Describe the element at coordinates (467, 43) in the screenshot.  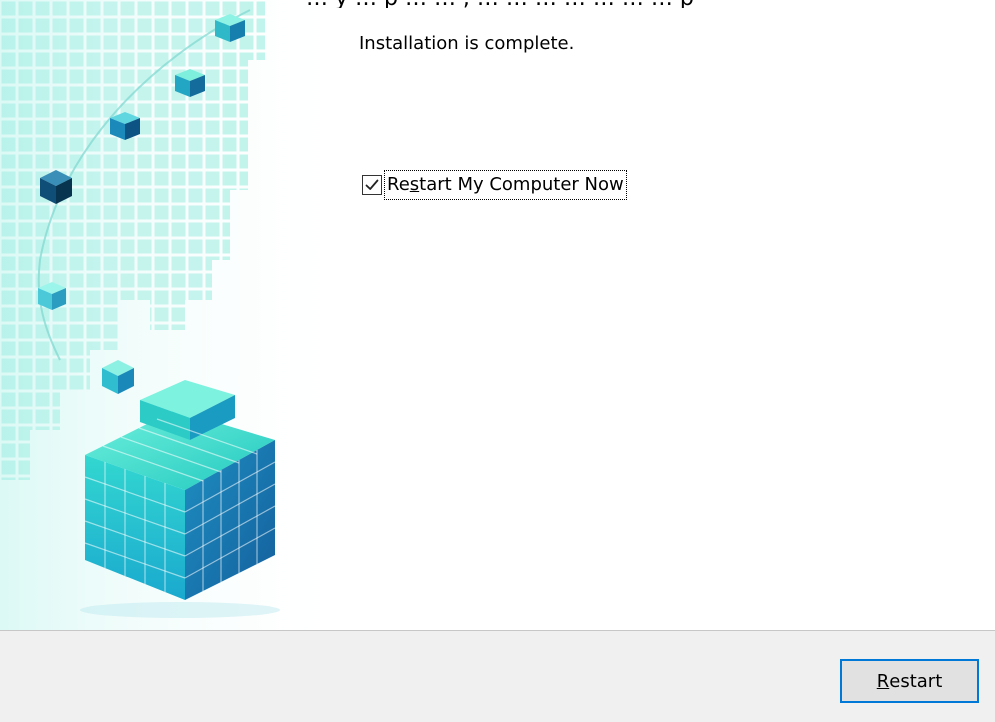
I see `completion-message: Installation is complete.` at that location.